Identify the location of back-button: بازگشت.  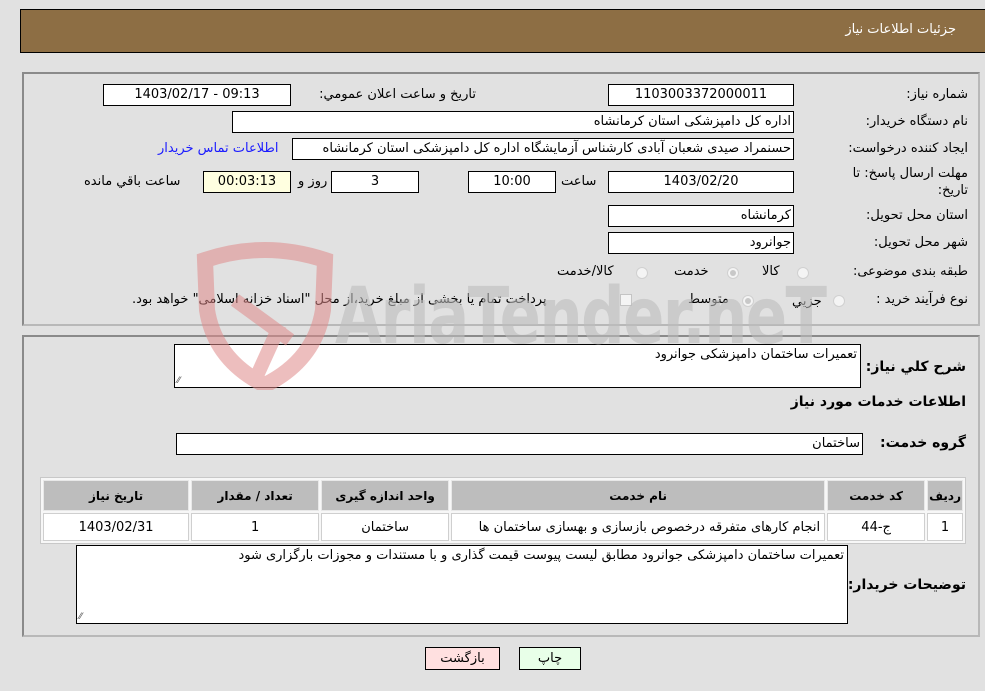
(462, 658).